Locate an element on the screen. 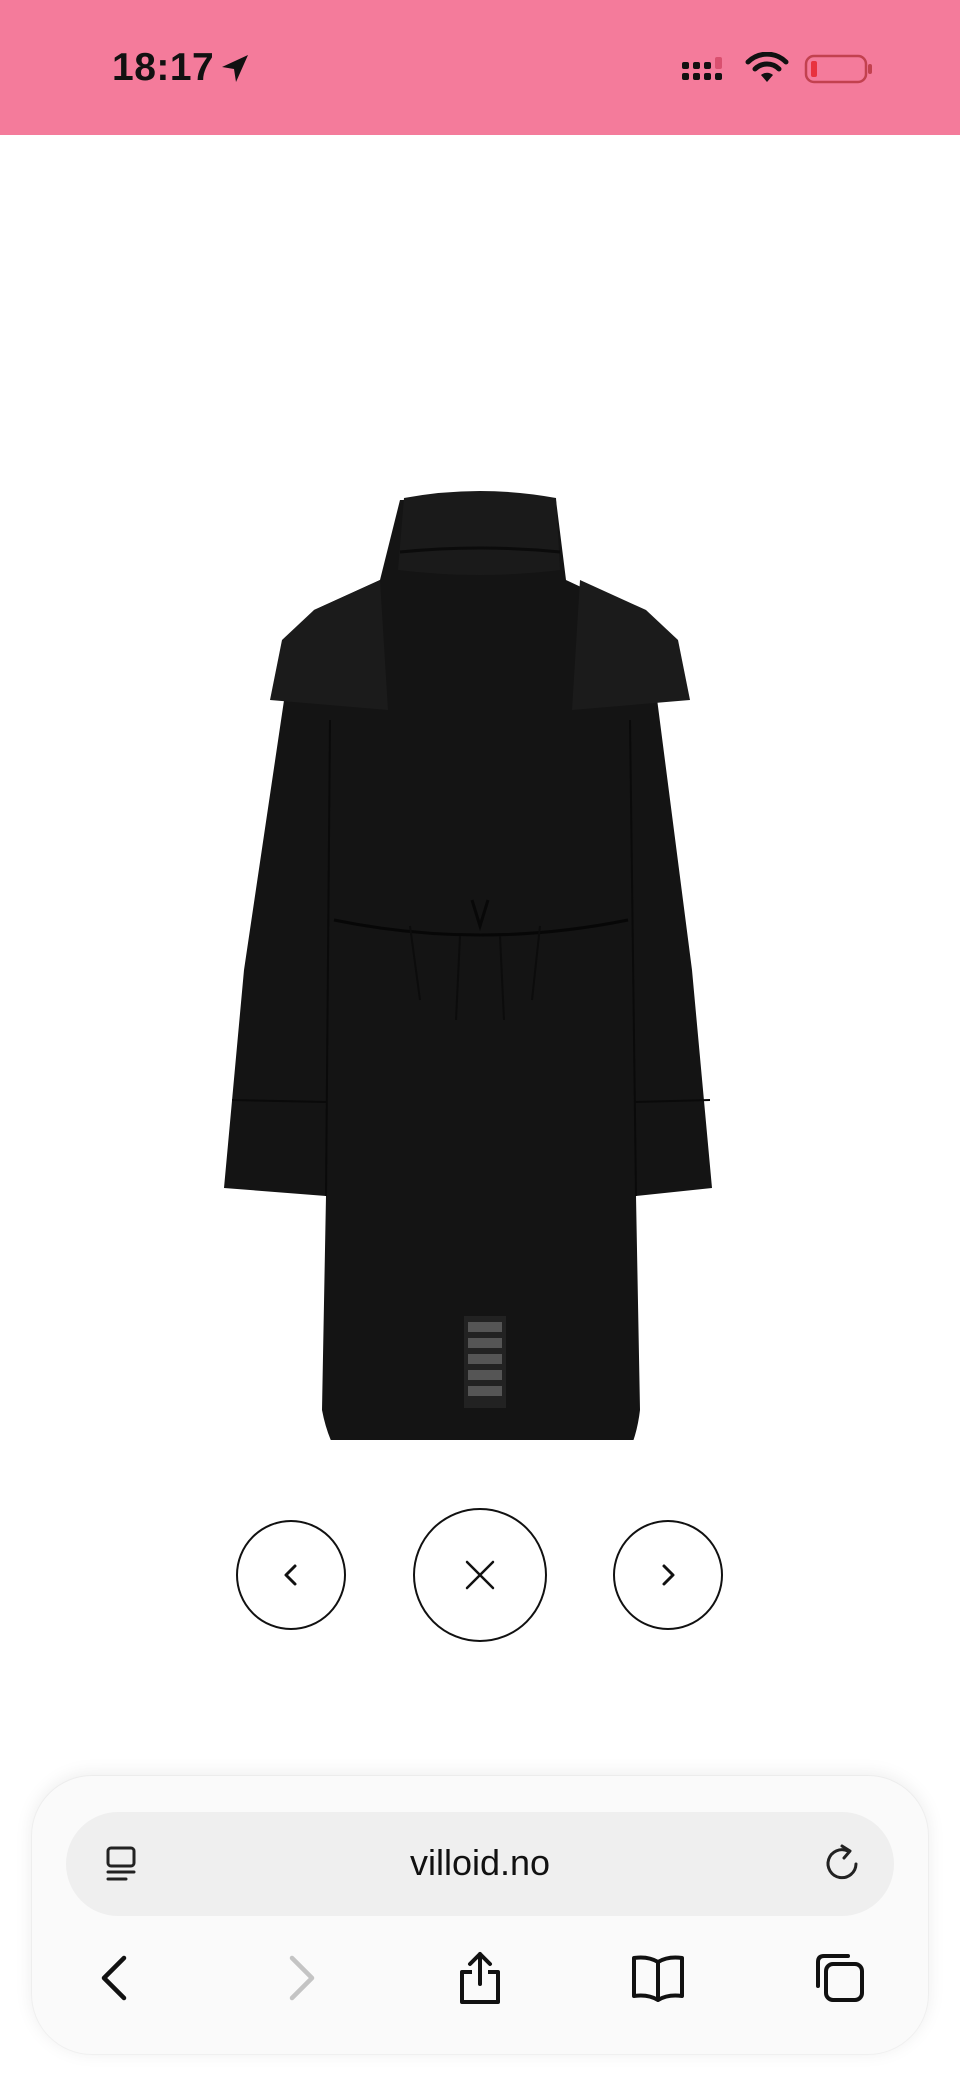 This screenshot has width=960, height=2086. chevron-right-icon is located at coordinates (668, 1575).